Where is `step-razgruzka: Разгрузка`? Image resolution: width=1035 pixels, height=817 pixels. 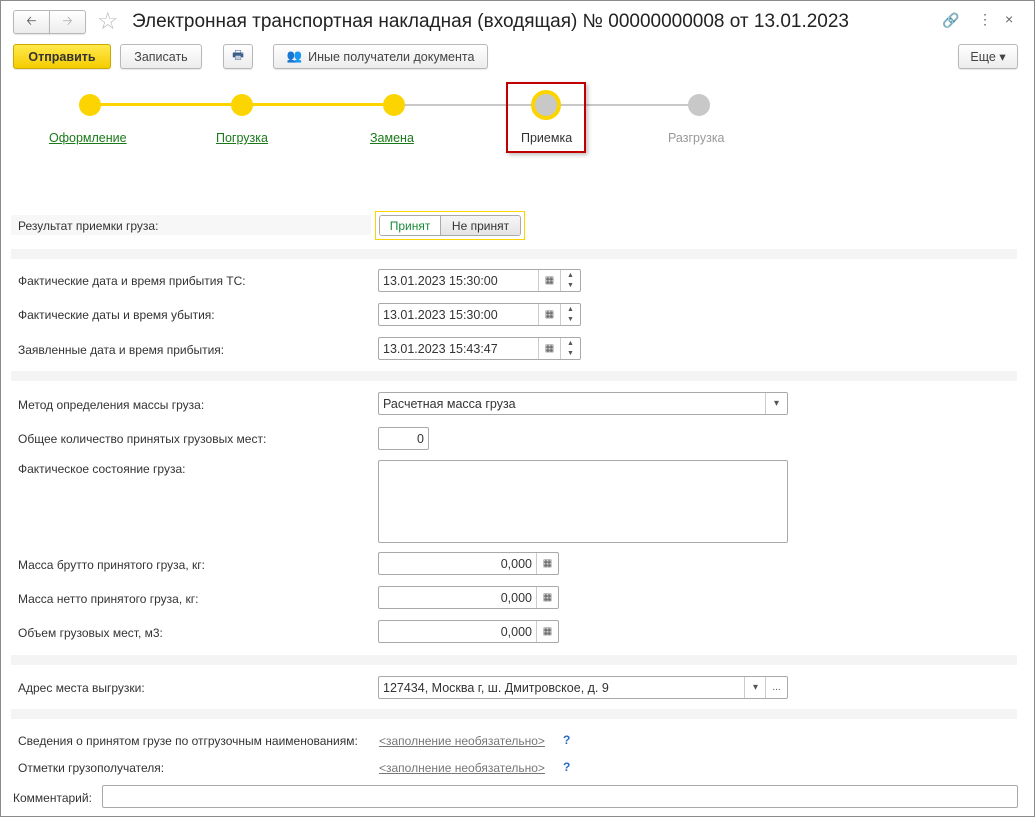 step-razgruzka: Разгрузка is located at coordinates (696, 138).